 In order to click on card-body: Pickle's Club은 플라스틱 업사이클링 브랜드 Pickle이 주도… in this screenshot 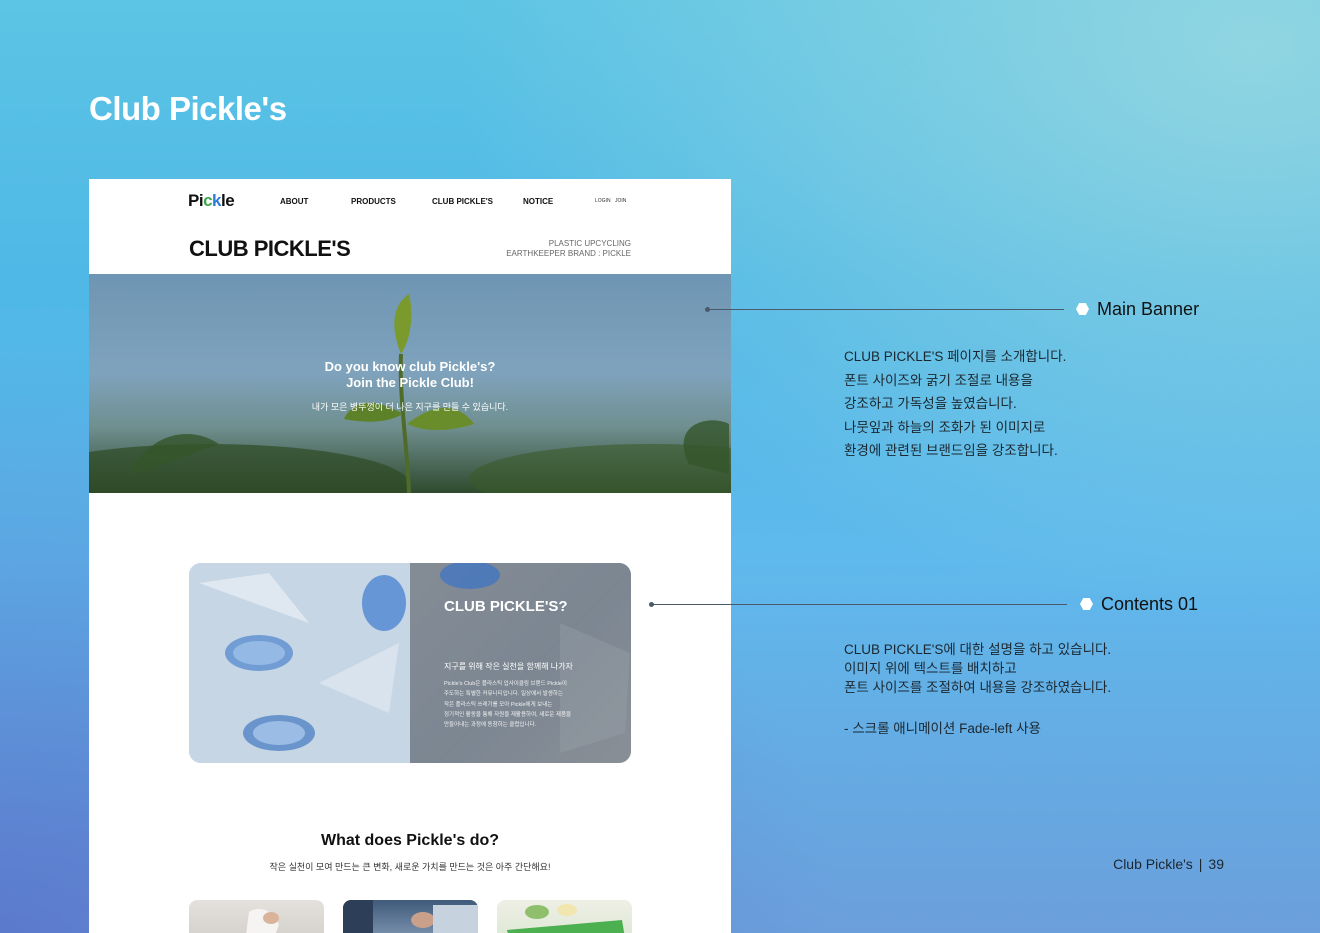, I will do `click(508, 705)`.